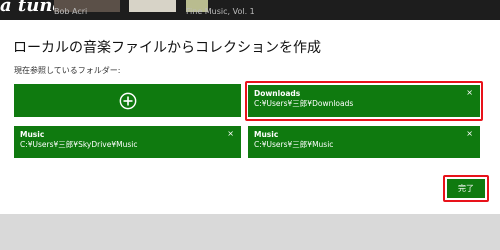  What do you see at coordinates (79, 144) in the screenshot?
I see `folder-path: C:¥Users¥三郎¥SkyDrive¥Music` at bounding box center [79, 144].